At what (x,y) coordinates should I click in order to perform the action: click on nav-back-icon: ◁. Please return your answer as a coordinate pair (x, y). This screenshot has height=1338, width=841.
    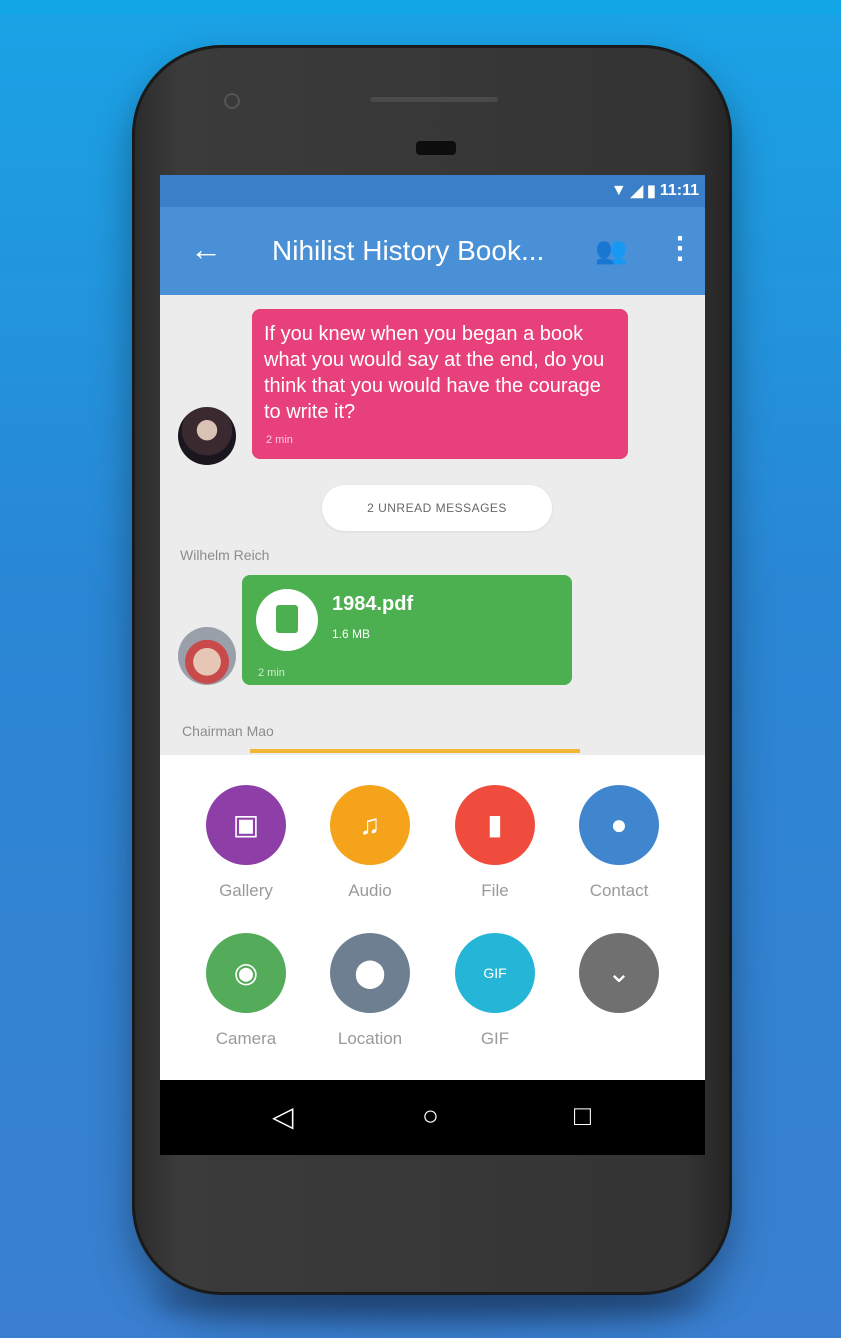
    Looking at the image, I should click on (283, 1116).